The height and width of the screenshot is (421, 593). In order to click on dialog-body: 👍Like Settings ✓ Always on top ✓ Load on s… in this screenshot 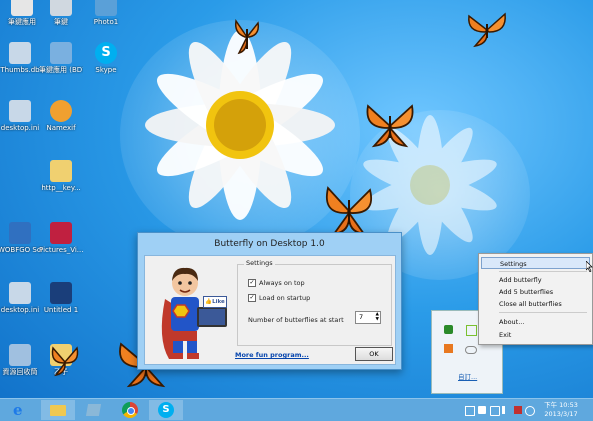, I will do `click(270, 310)`.